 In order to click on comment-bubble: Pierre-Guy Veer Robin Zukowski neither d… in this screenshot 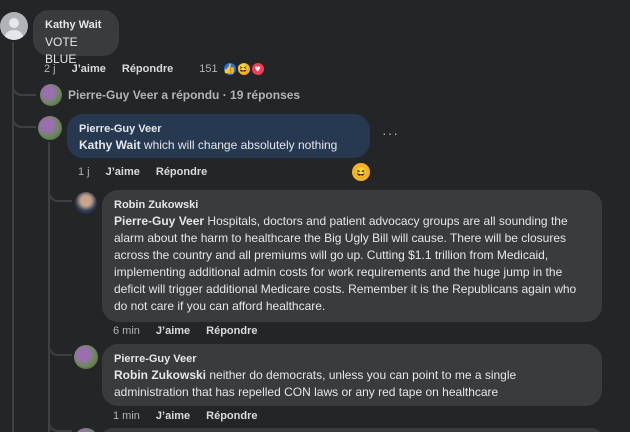, I will do `click(352, 375)`.